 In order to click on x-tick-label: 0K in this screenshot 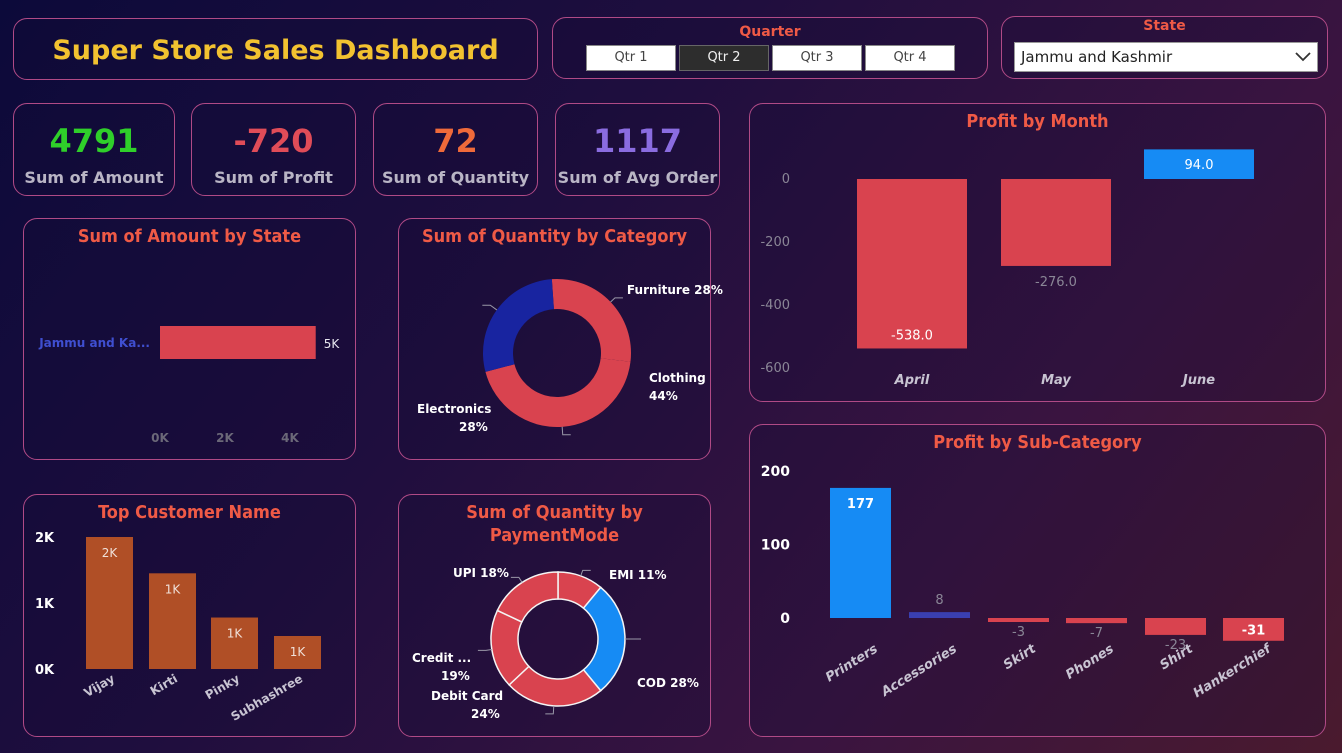, I will do `click(160, 438)`.